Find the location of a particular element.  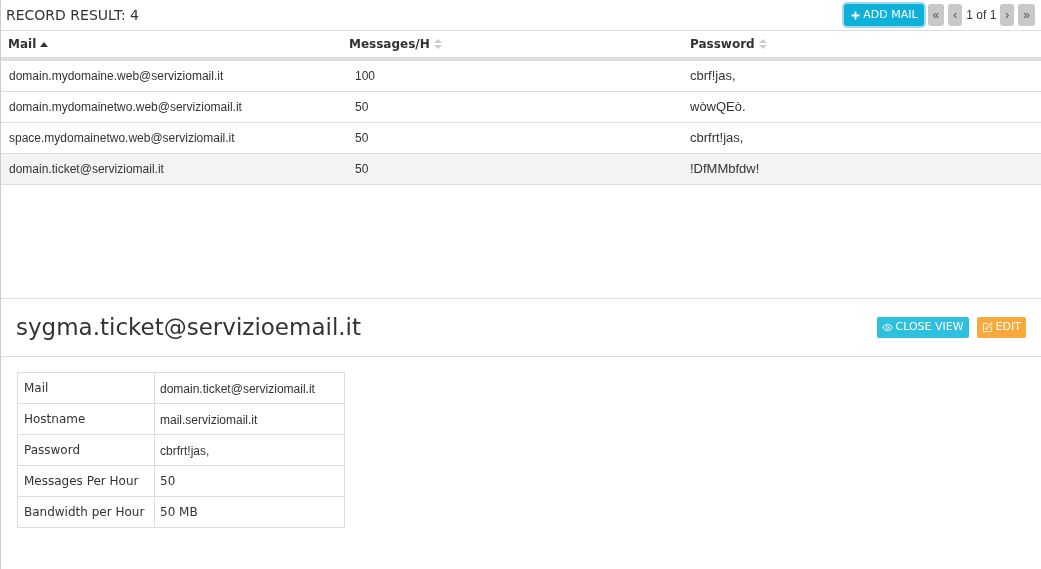

table-cell-text: wòwQEò. is located at coordinates (718, 107).